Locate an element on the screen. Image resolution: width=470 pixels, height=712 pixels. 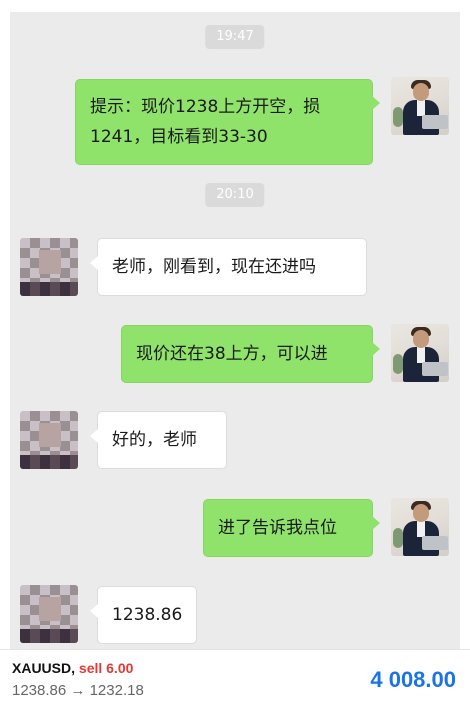
timestamp: 19:47 is located at coordinates (235, 37).